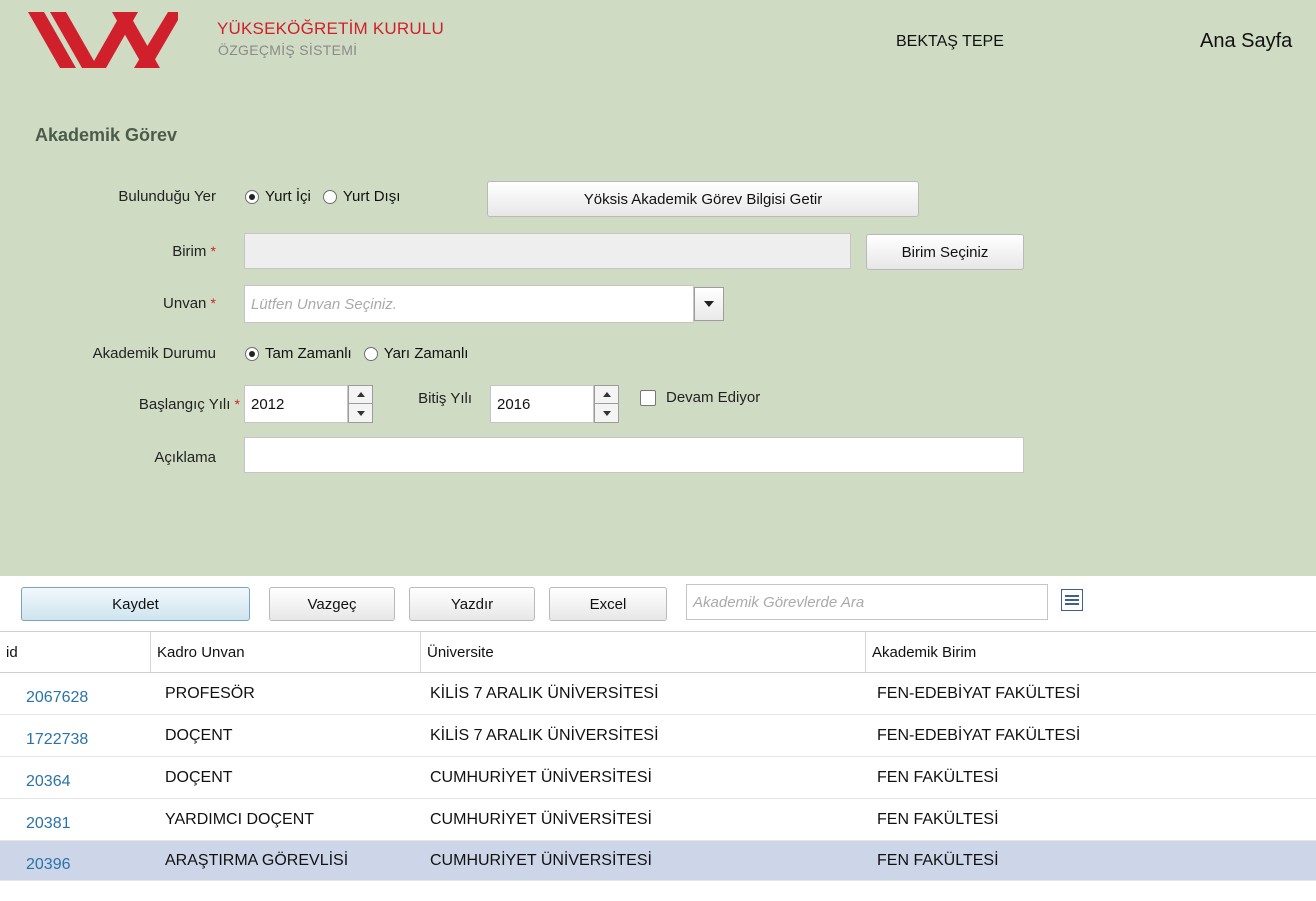 The width and height of the screenshot is (1316, 901). What do you see at coordinates (945, 252) in the screenshot?
I see `select-unit-button: Birim Seçiniz` at bounding box center [945, 252].